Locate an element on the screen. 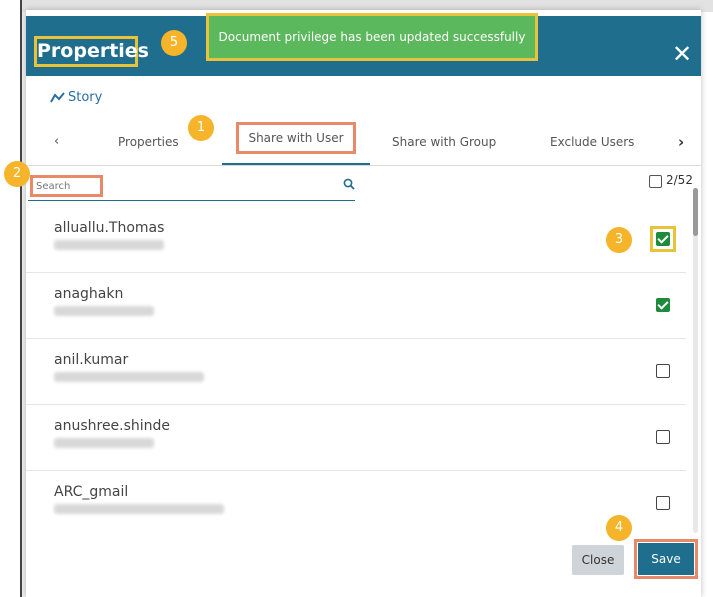 This screenshot has width=713, height=597. close-icon: ✕ is located at coordinates (682, 54).